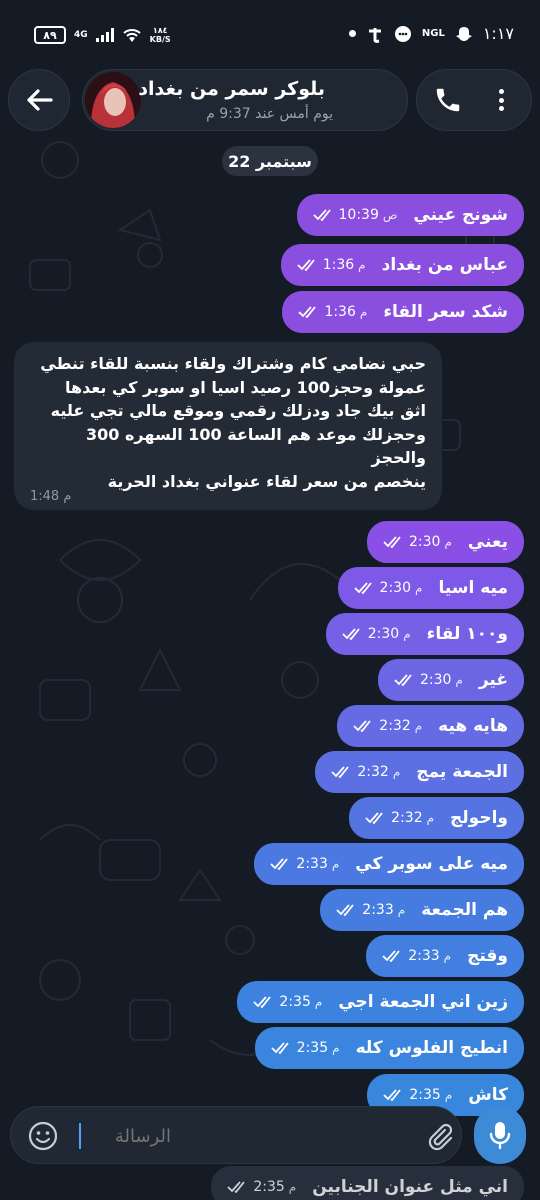 The height and width of the screenshot is (1200, 540). I want to click on message-text: الجمعة يمج, so click(462, 772).